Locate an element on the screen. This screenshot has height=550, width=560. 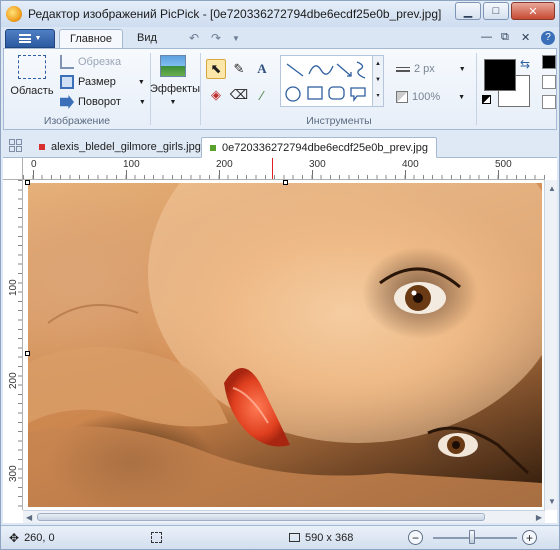
select-area-label: Область is located at coordinates (32, 91).